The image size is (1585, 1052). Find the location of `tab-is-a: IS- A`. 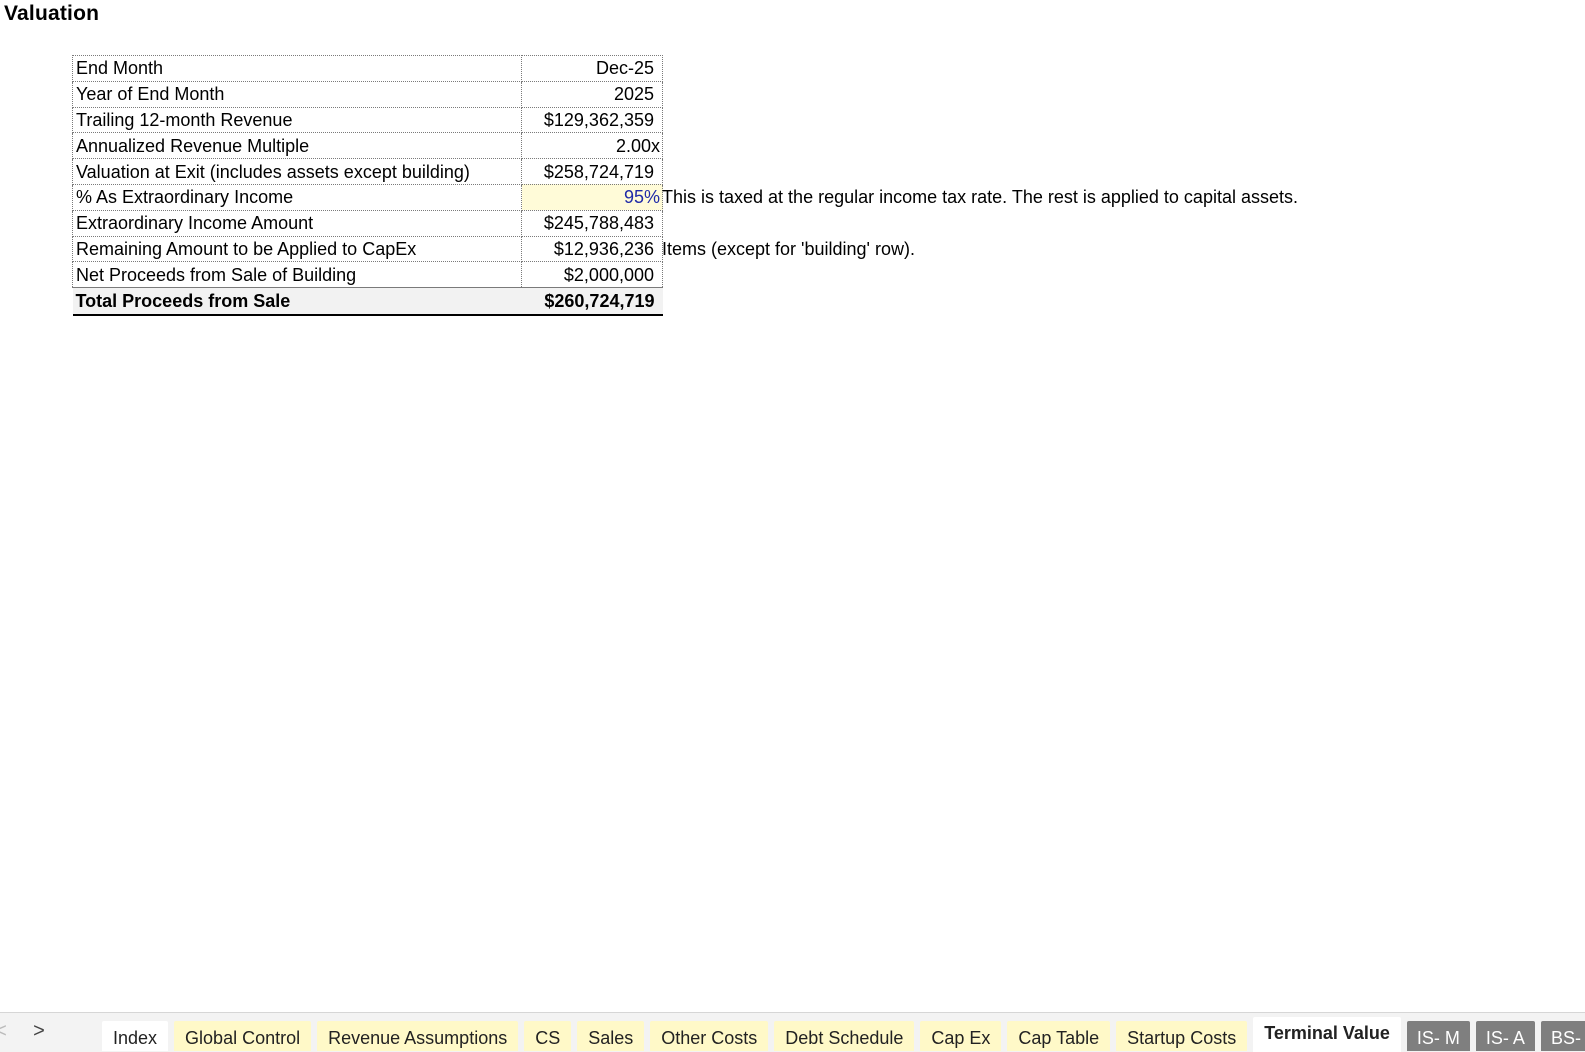

tab-is-a: IS- A is located at coordinates (1505, 1036).